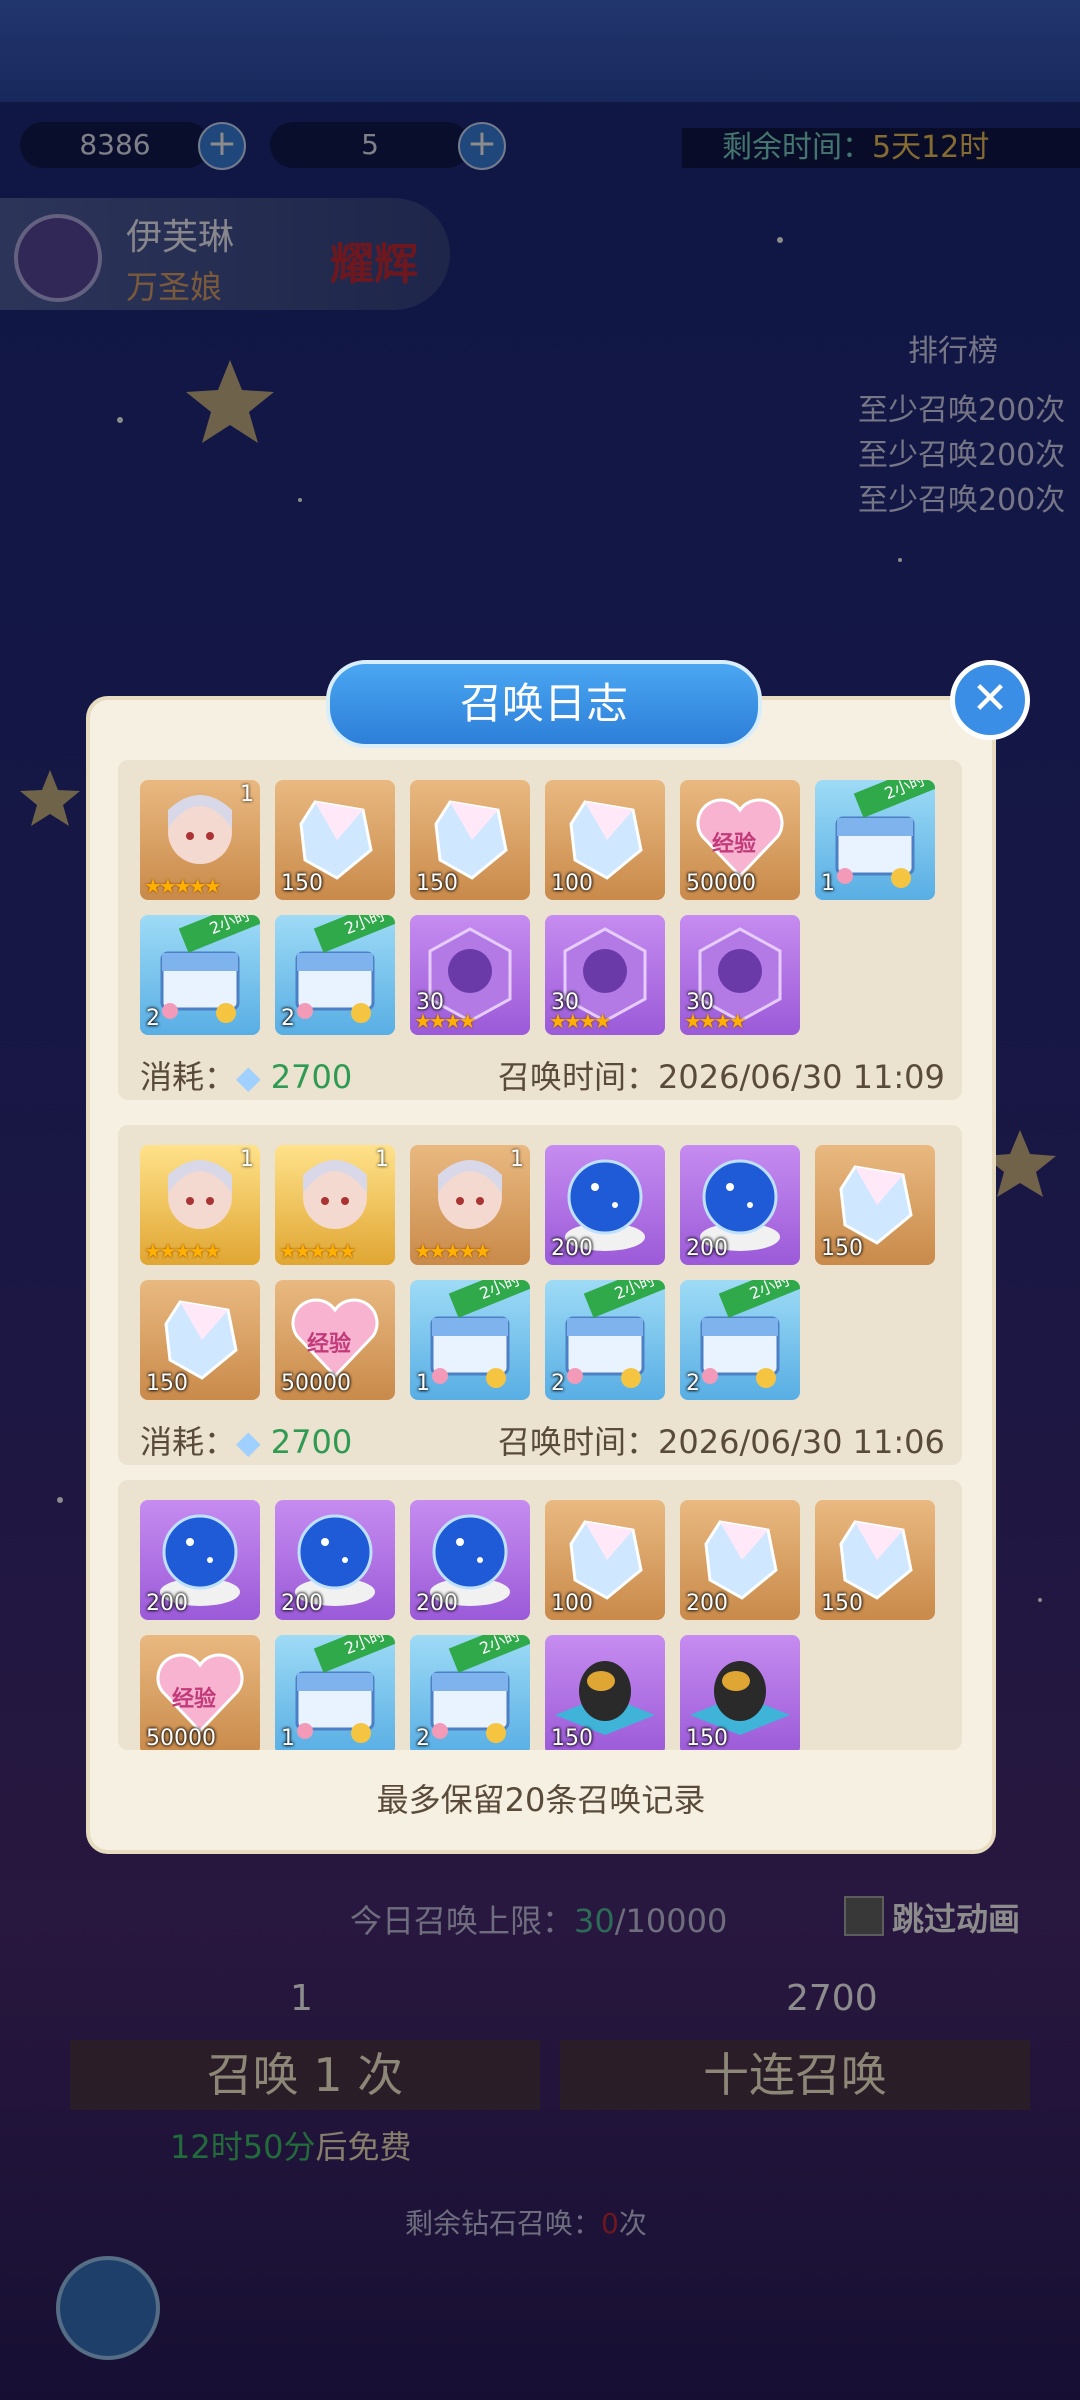 The image size is (1080, 2400). Describe the element at coordinates (541, 1800) in the screenshot. I see `retention-note: 最多保留20条召唤记录` at that location.